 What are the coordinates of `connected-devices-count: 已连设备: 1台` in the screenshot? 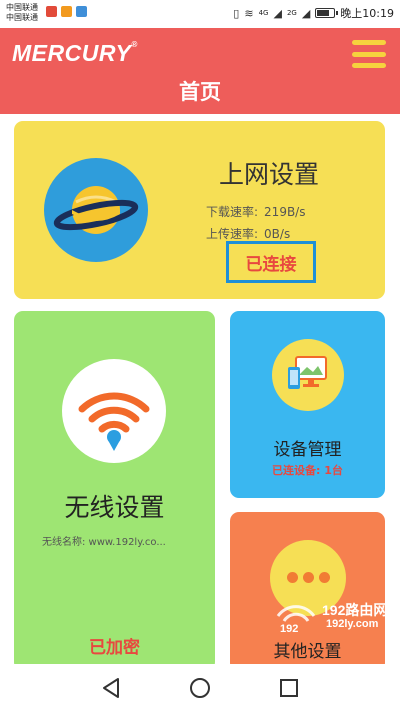 It's located at (307, 470).